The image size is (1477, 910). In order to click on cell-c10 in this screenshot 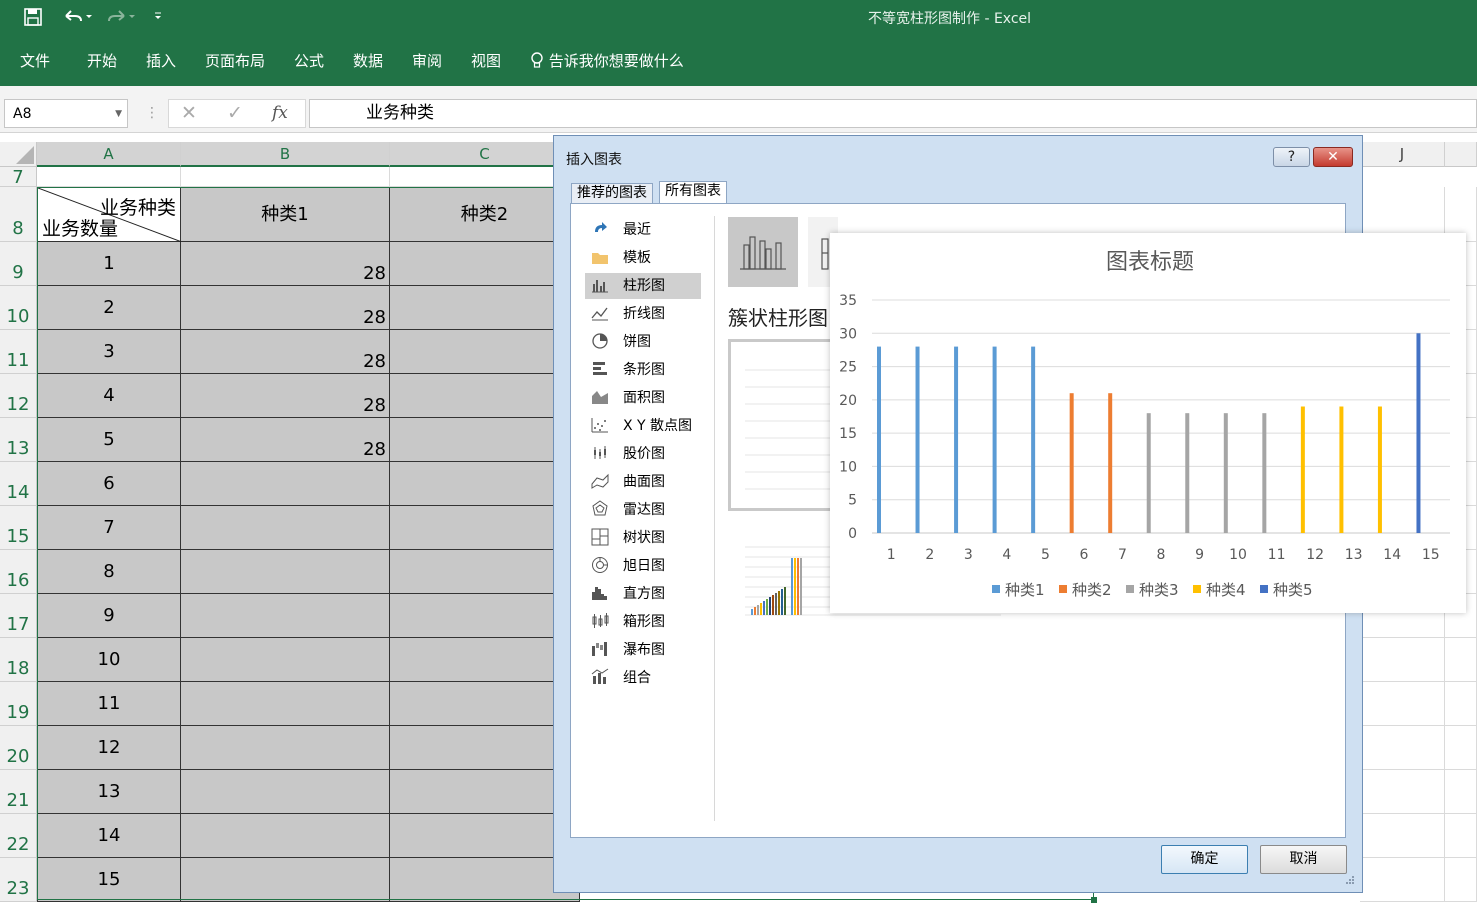, I will do `click(485, 308)`.